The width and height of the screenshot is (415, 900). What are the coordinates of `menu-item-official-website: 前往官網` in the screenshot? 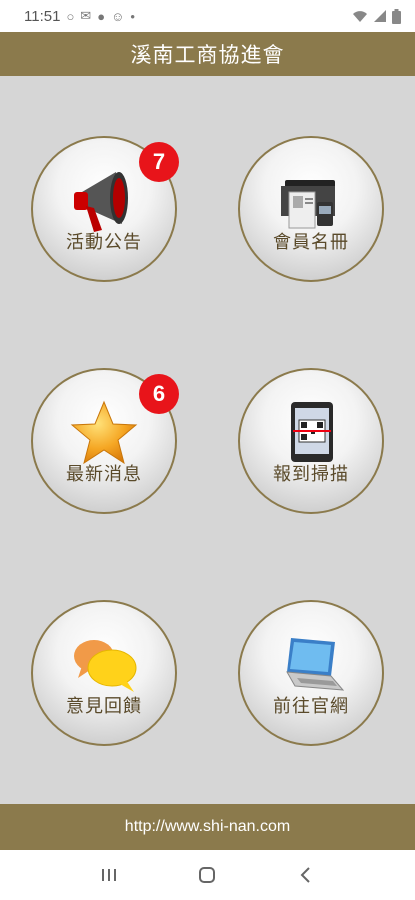 It's located at (311, 673).